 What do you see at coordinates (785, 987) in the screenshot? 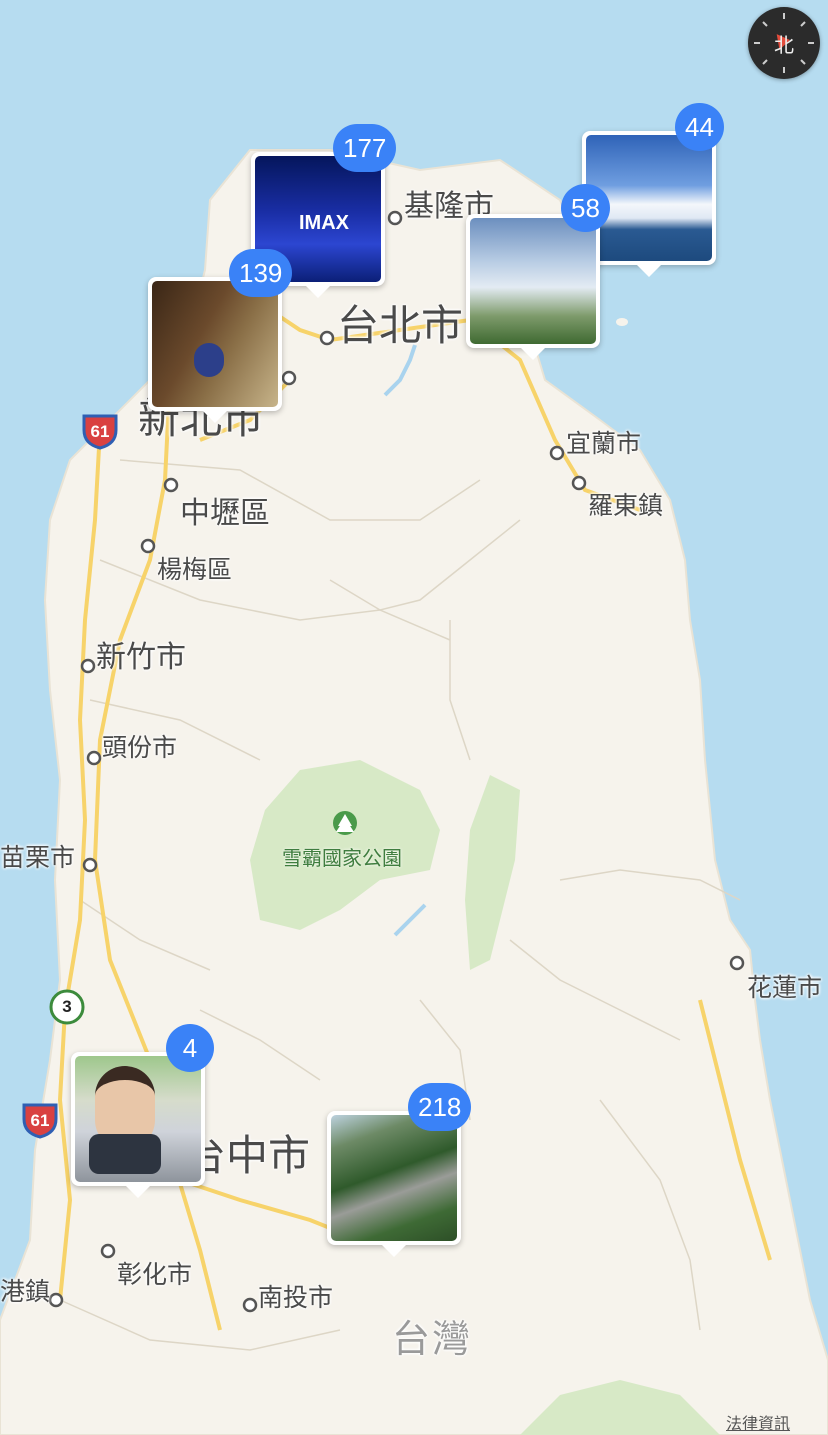
I see `city-label-hualien: 花蓮市` at bounding box center [785, 987].